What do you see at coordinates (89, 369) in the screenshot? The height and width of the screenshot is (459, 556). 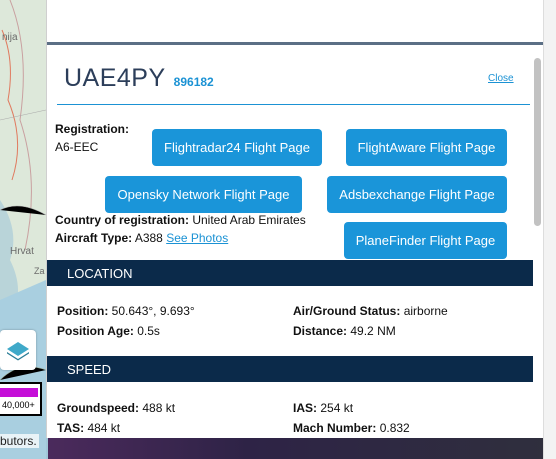 I see `speed-title: SPEED` at bounding box center [89, 369].